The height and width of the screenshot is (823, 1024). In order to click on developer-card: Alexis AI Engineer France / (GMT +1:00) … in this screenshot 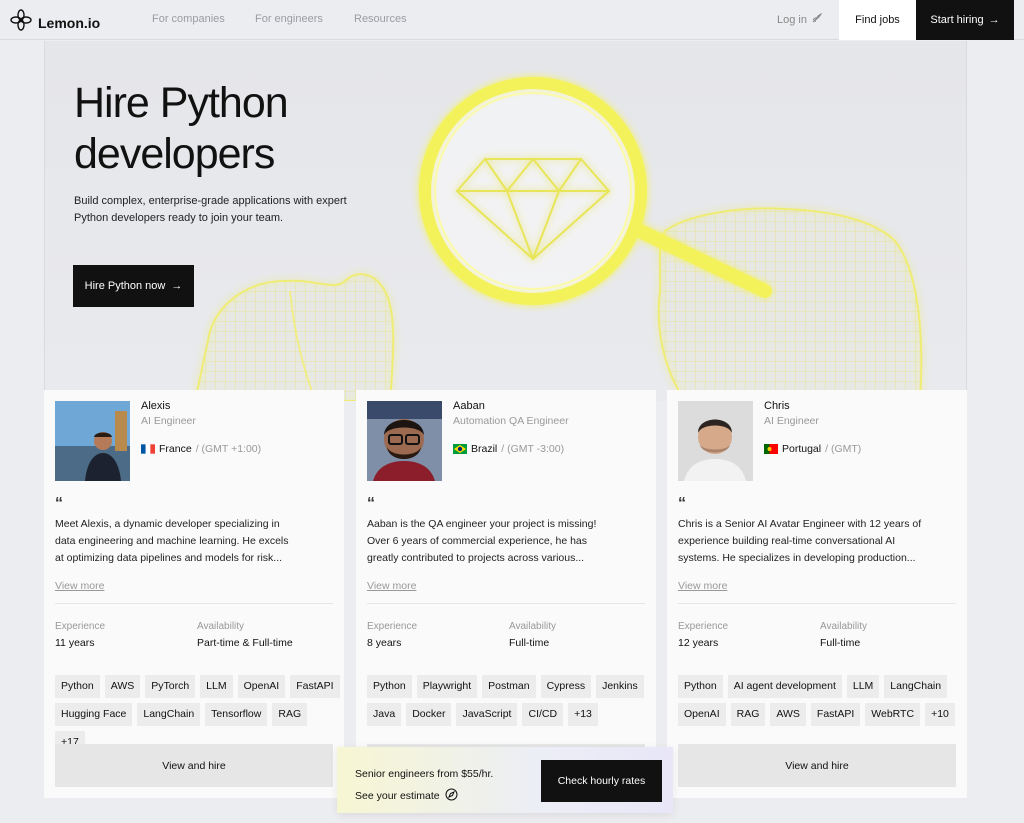, I will do `click(194, 594)`.